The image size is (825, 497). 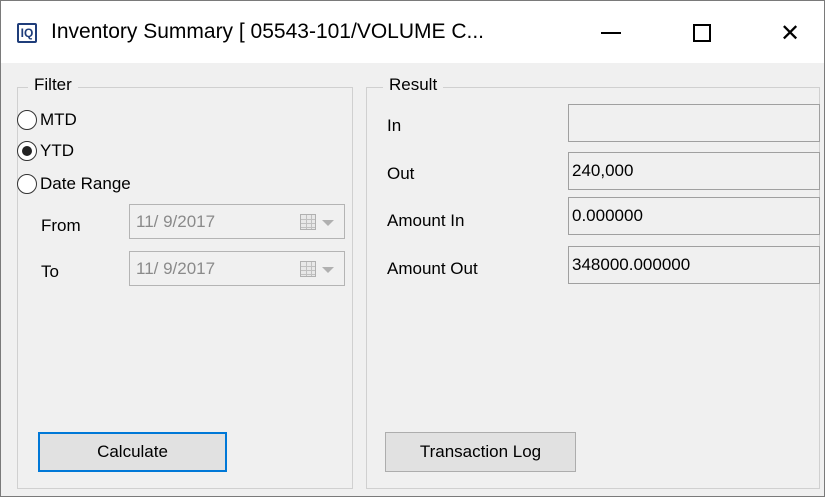 What do you see at coordinates (694, 216) in the screenshot?
I see `amount-in-value-field: 0.000000` at bounding box center [694, 216].